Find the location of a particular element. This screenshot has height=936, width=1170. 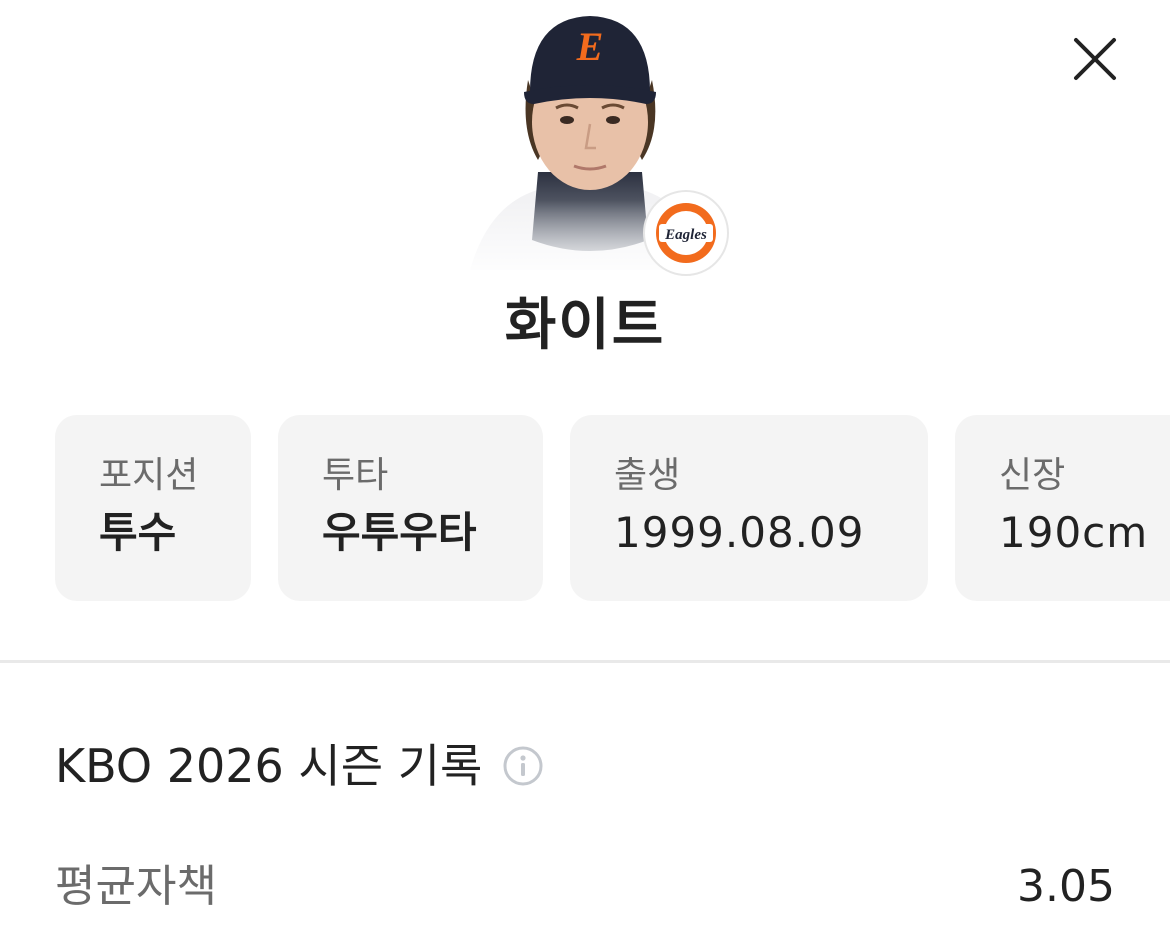

player-photo: E Eagles is located at coordinates (590, 140).